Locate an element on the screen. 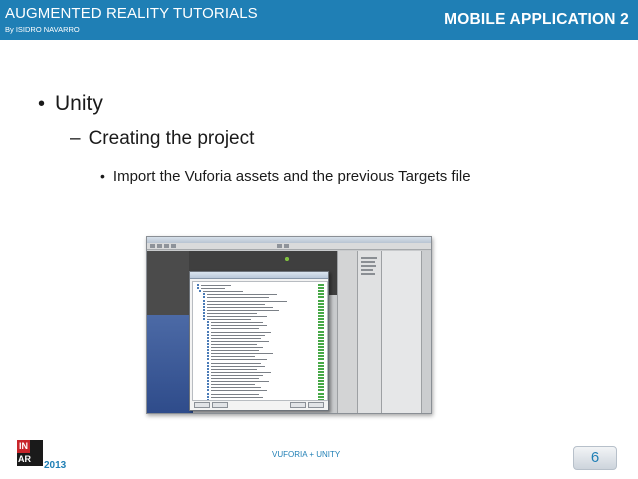 The image size is (638, 479). hand-tool-icon is located at coordinates (152, 246).